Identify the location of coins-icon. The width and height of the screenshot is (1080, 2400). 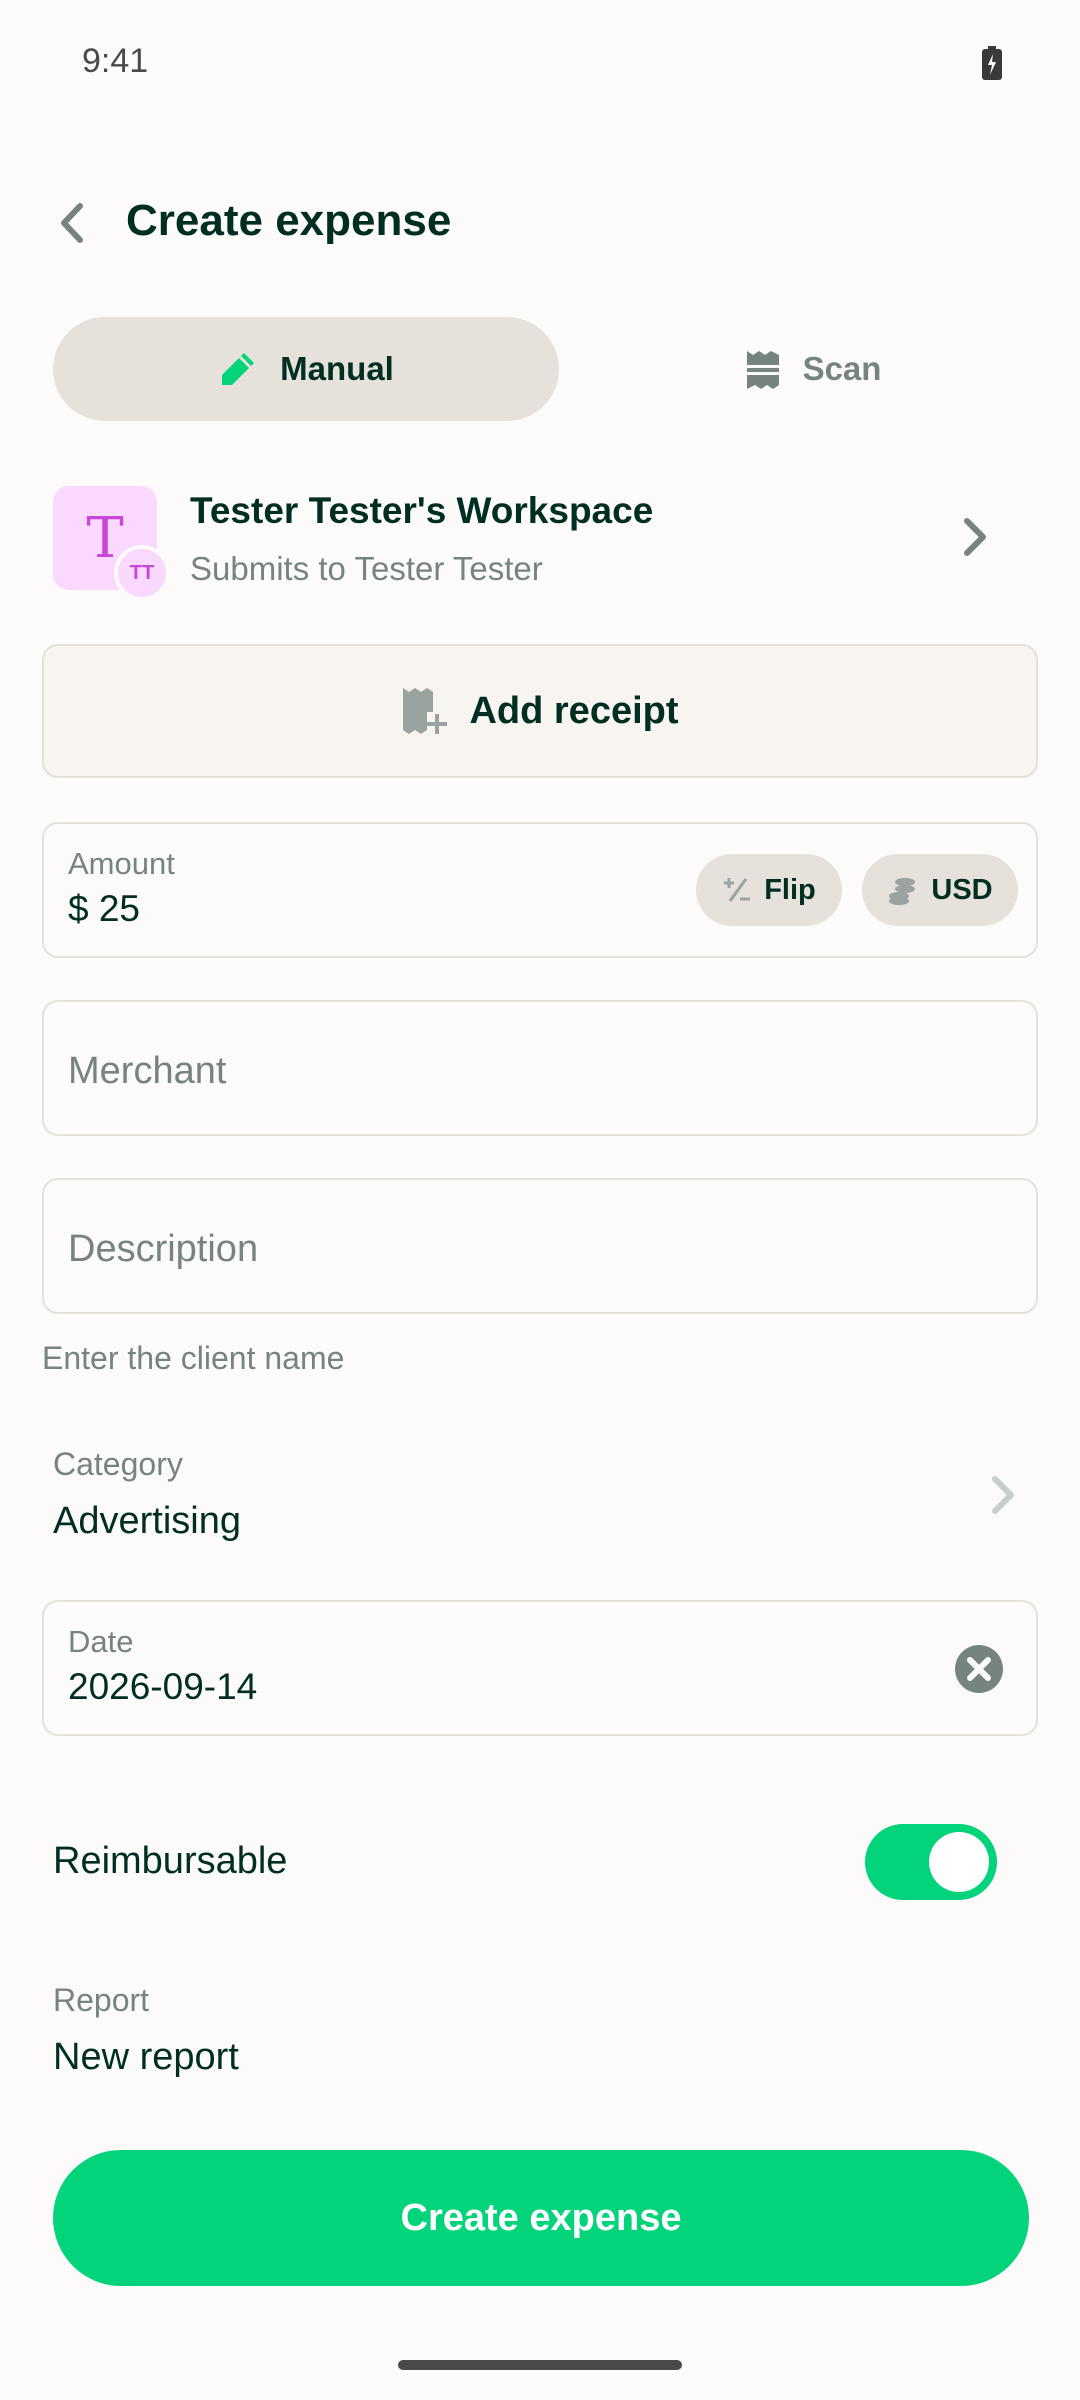
(902, 891).